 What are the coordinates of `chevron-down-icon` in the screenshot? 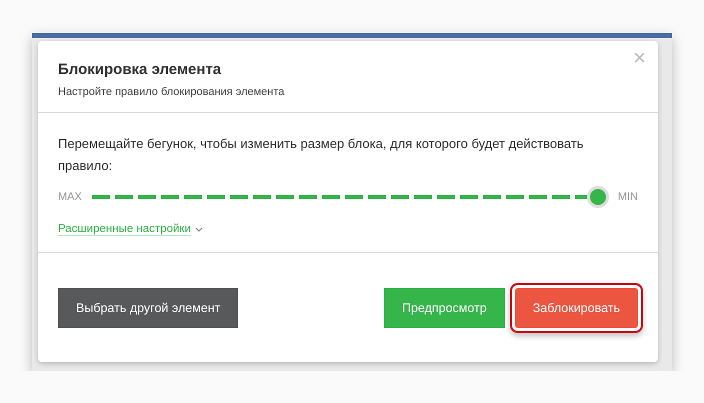 It's located at (198, 229).